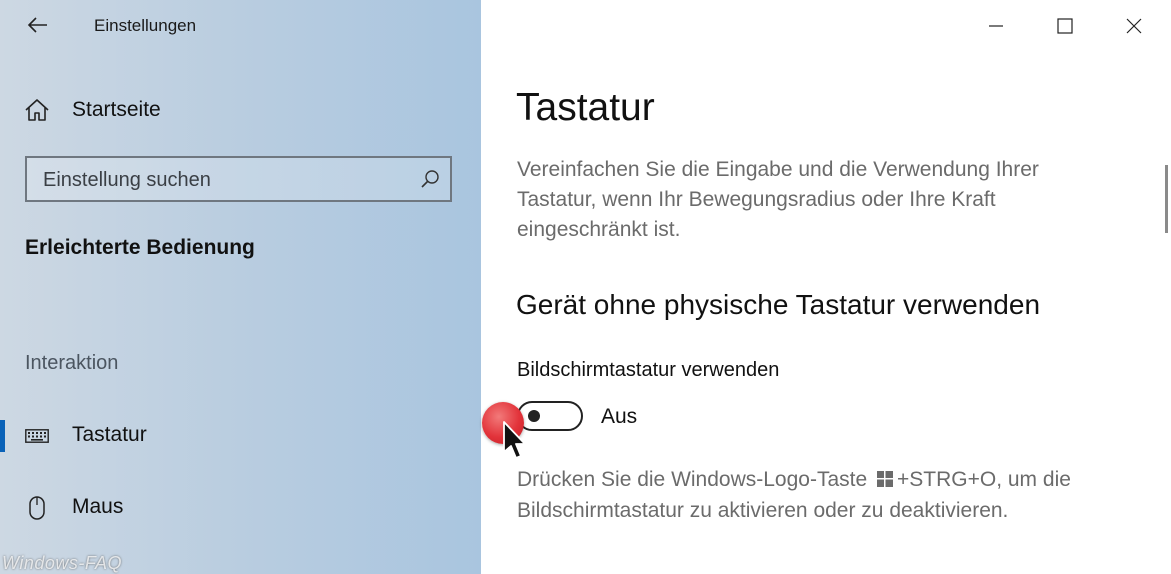 Image resolution: width=1171 pixels, height=574 pixels. I want to click on sidebar-item-tastatur: Tastatur, so click(240, 436).